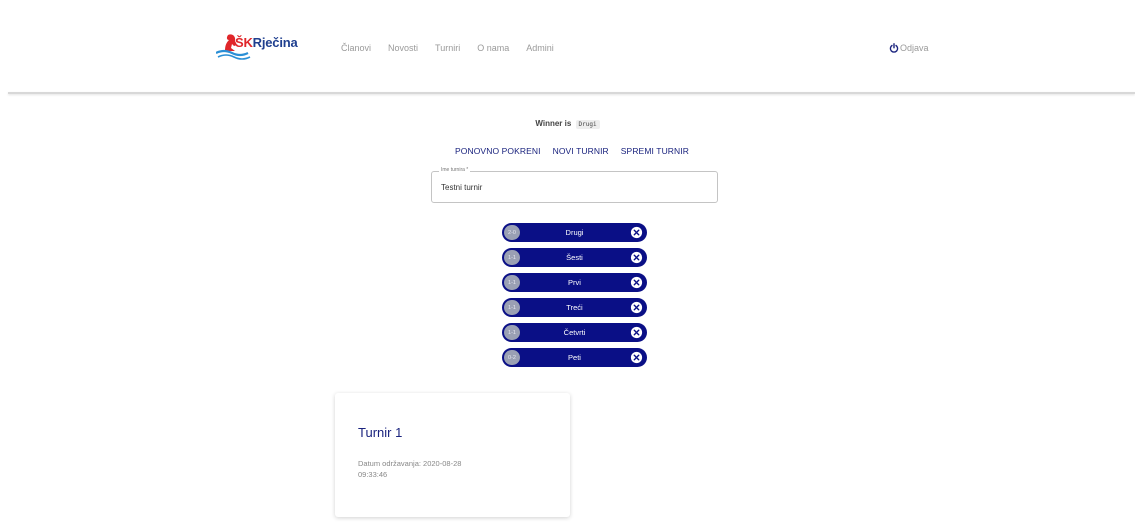 The width and height of the screenshot is (1135, 522). I want to click on player-name: Treći, so click(574, 307).